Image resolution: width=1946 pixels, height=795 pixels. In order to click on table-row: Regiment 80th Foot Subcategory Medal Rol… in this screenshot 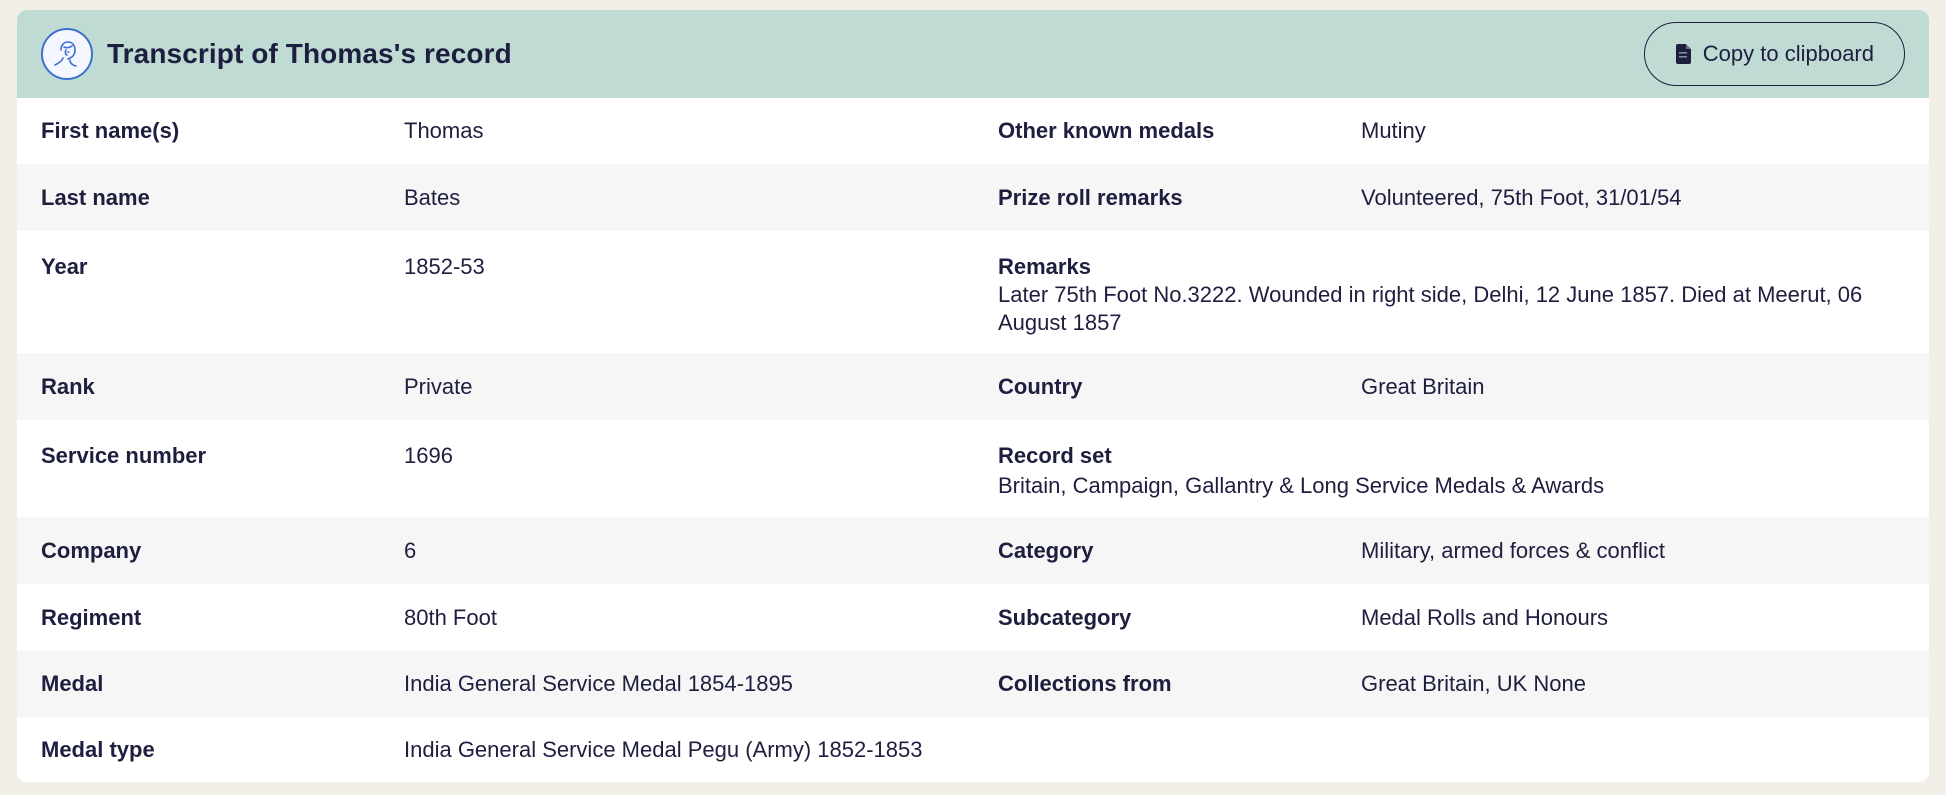, I will do `click(973, 617)`.